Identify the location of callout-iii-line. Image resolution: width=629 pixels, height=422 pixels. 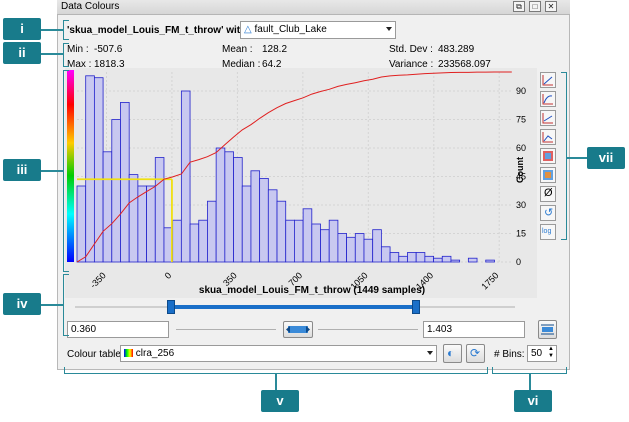
(52, 171).